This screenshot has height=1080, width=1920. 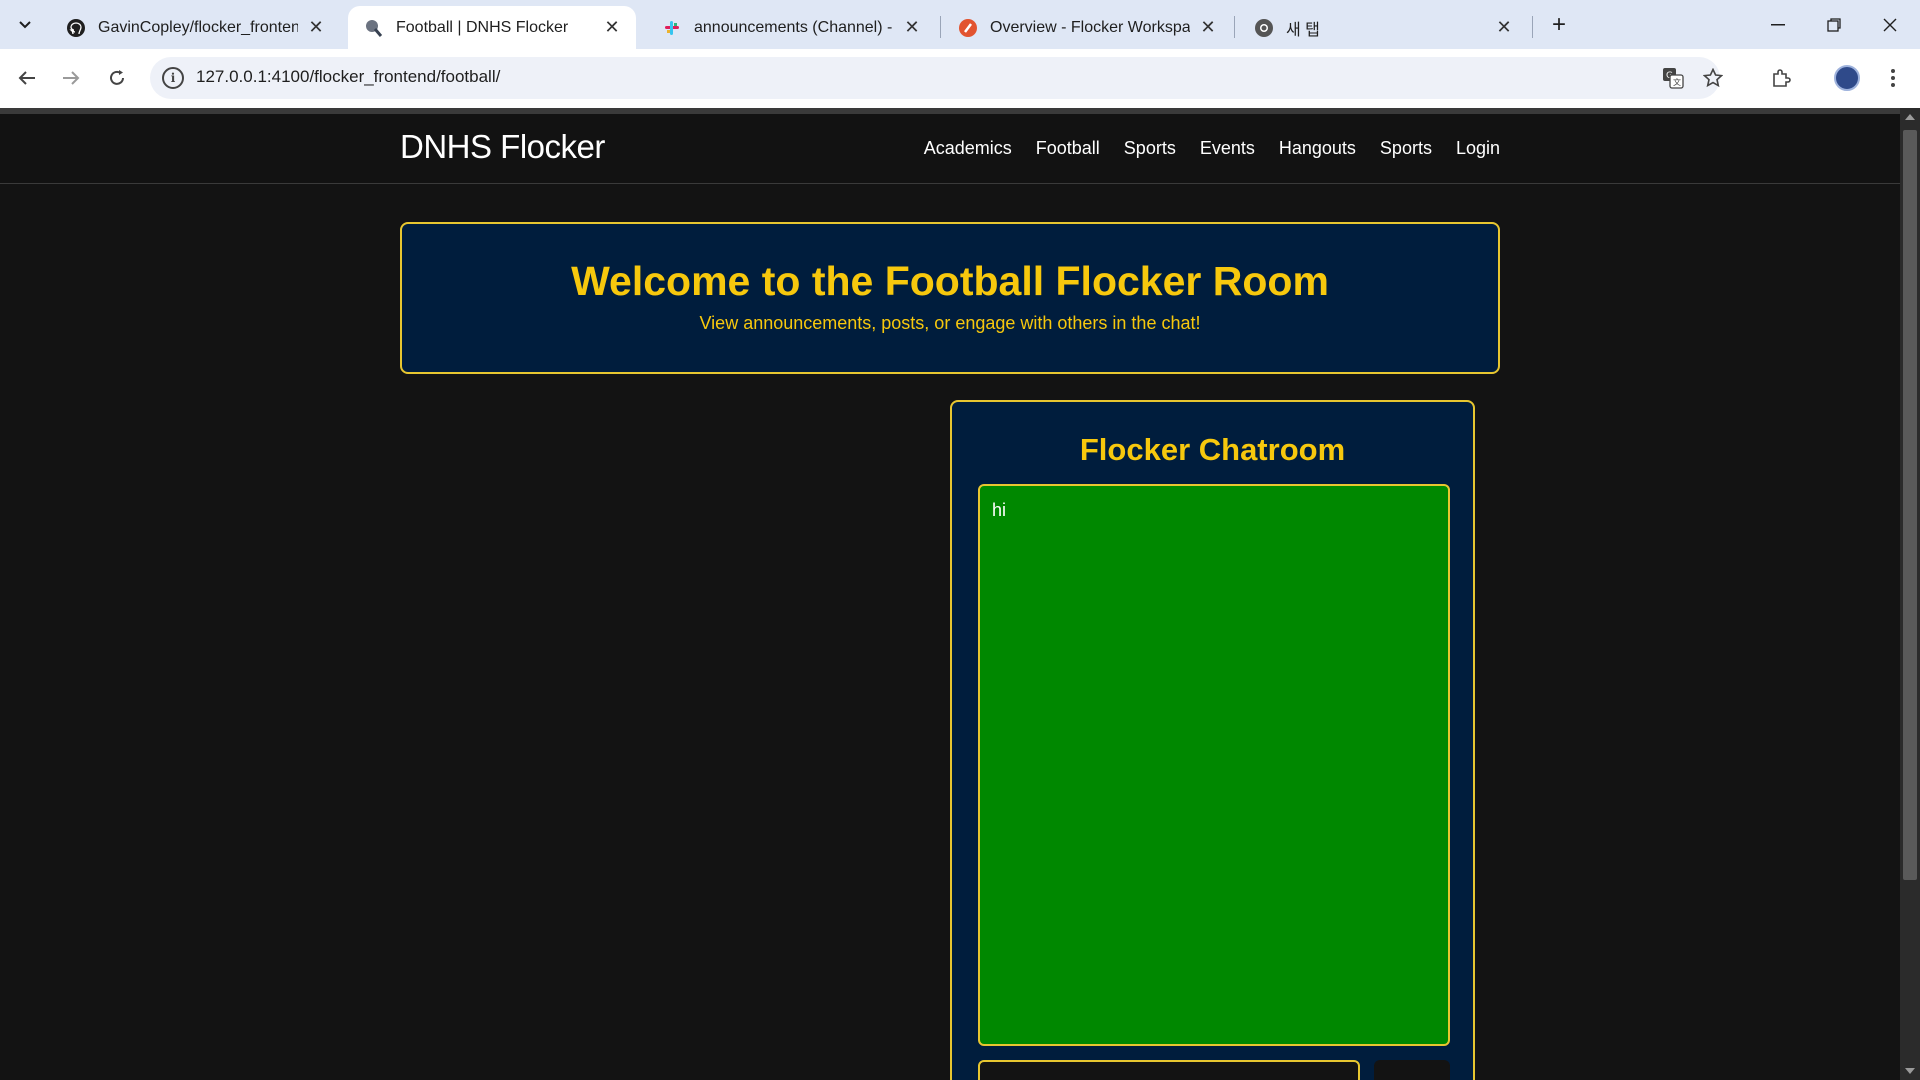 I want to click on scrollbar-thumb, so click(x=1910, y=505).